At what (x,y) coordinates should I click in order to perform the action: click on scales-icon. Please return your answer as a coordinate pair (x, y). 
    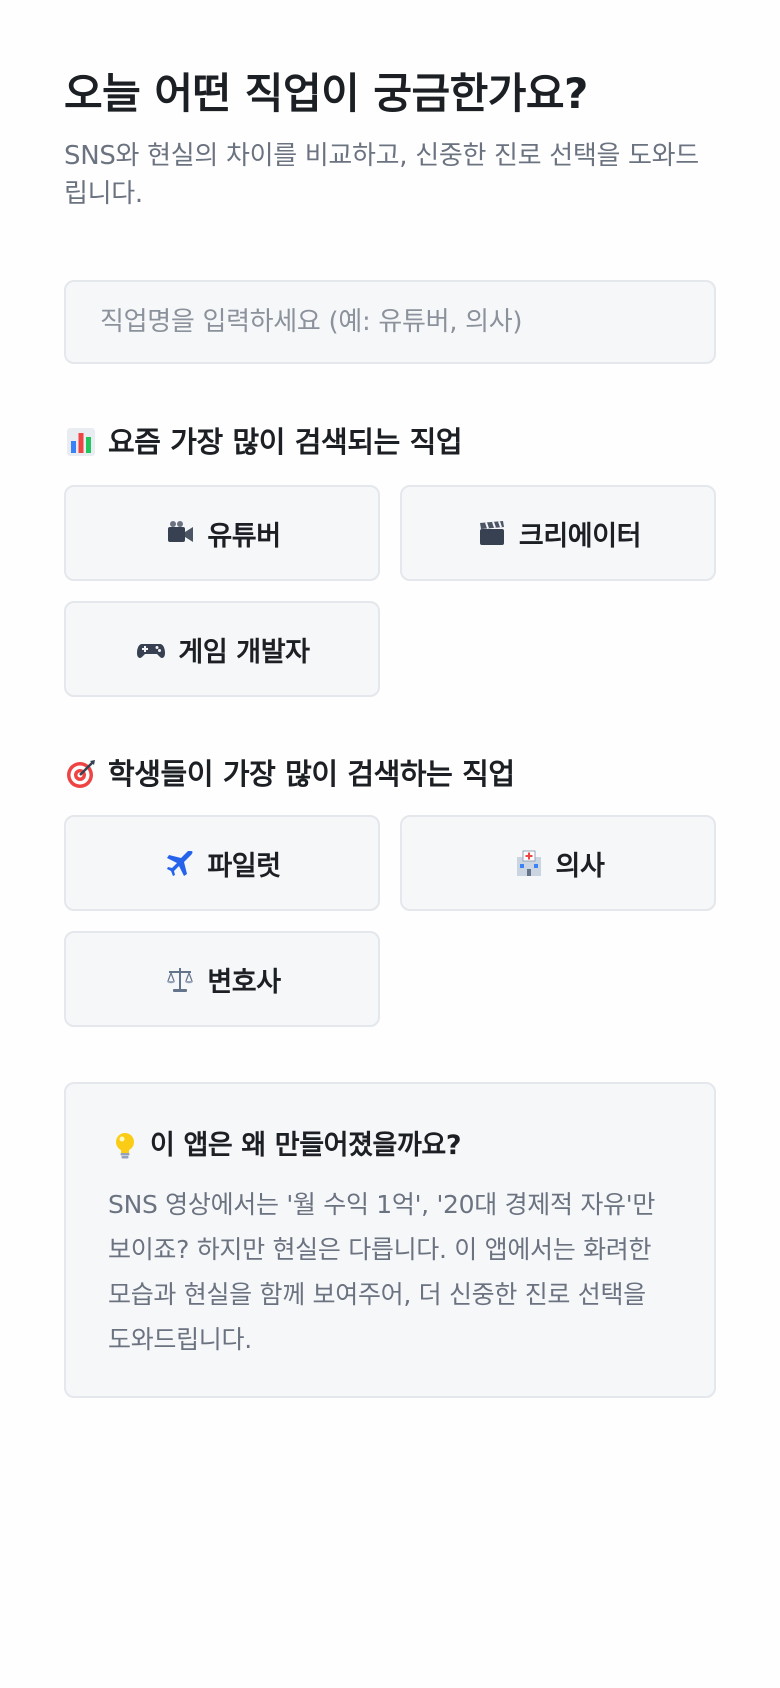
    Looking at the image, I should click on (180, 979).